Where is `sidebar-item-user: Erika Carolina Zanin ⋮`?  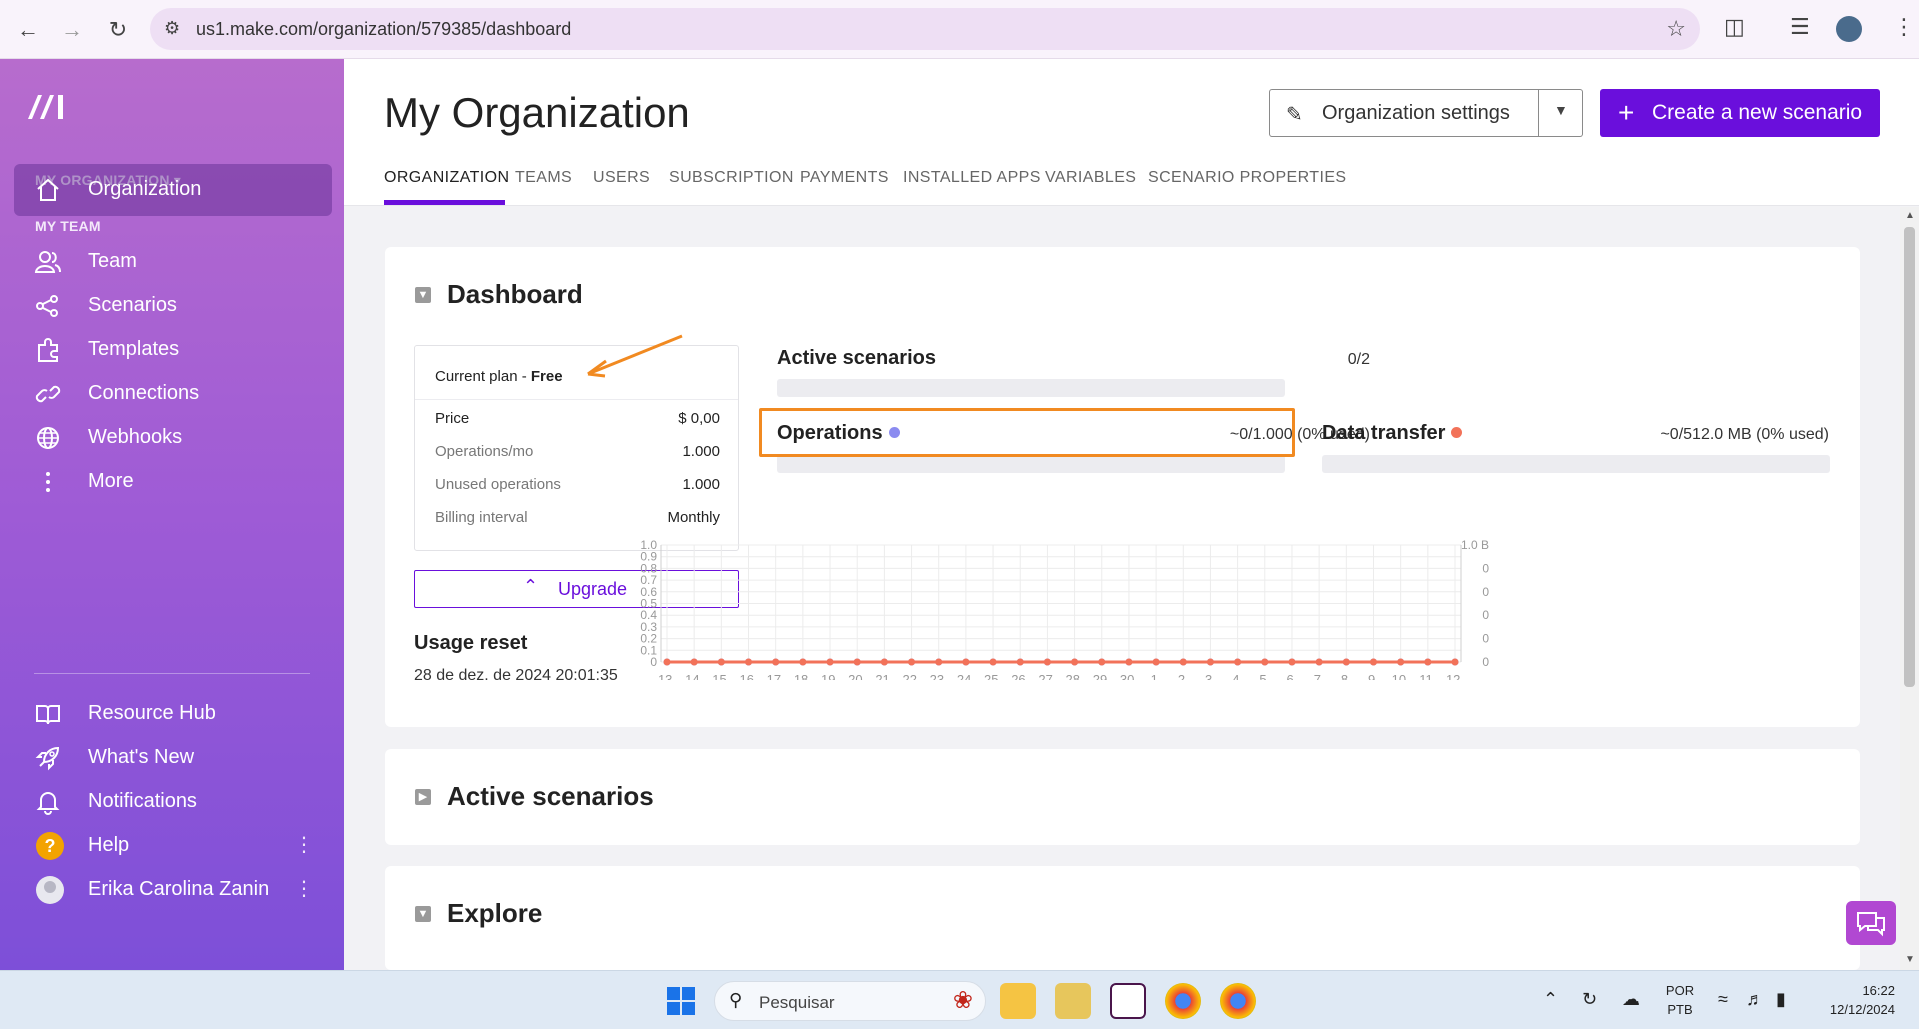 sidebar-item-user: Erika Carolina Zanin ⋮ is located at coordinates (173, 890).